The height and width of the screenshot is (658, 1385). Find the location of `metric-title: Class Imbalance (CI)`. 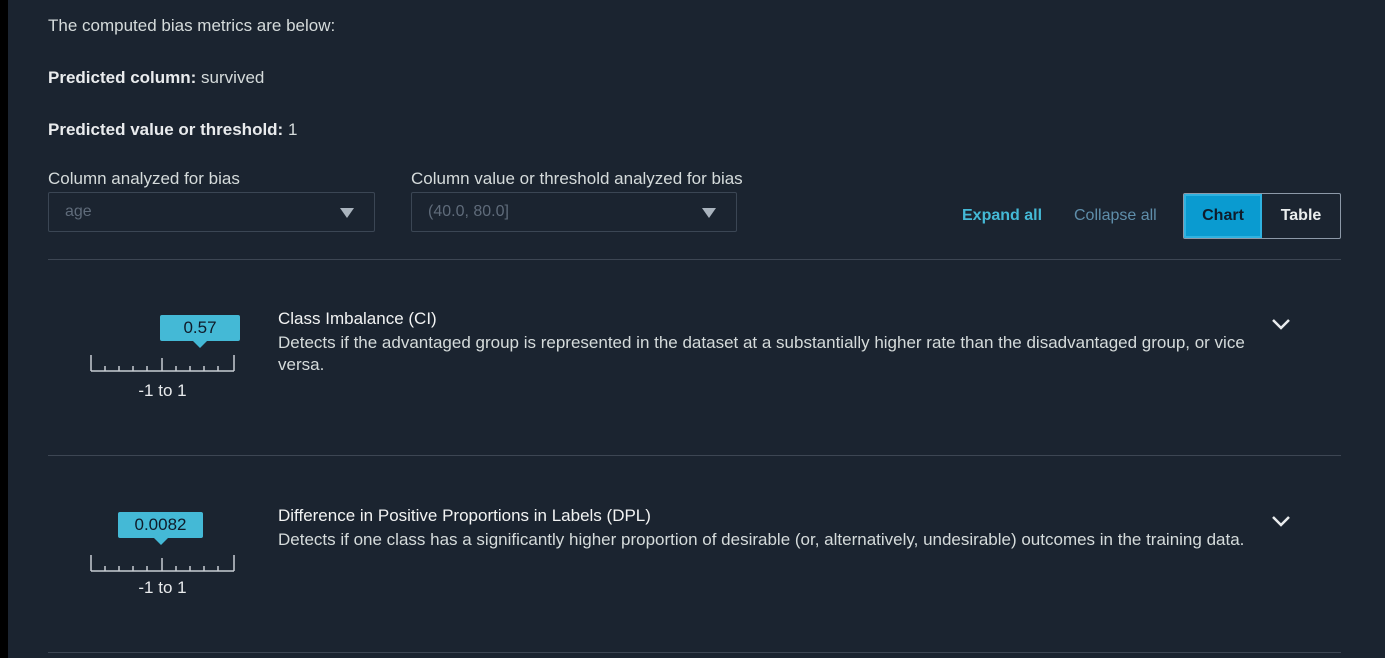

metric-title: Class Imbalance (CI) is located at coordinates (357, 318).